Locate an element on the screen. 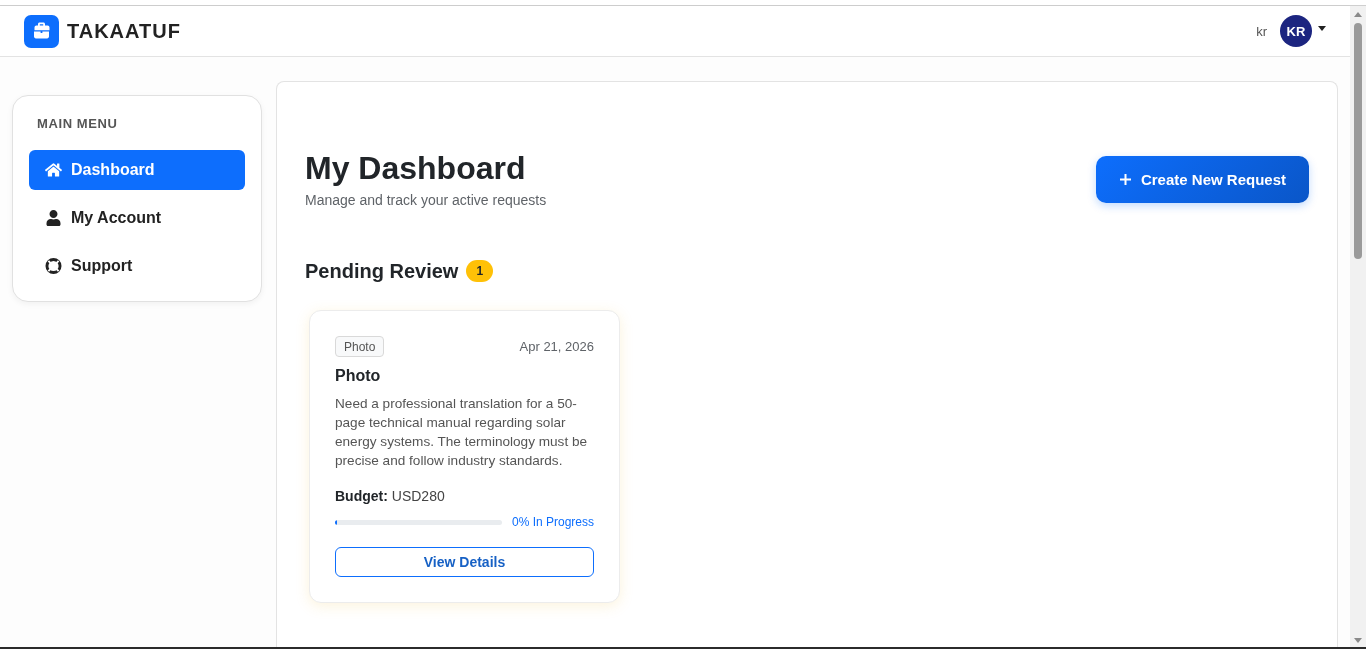  sidebar-item: Support is located at coordinates (137, 266).